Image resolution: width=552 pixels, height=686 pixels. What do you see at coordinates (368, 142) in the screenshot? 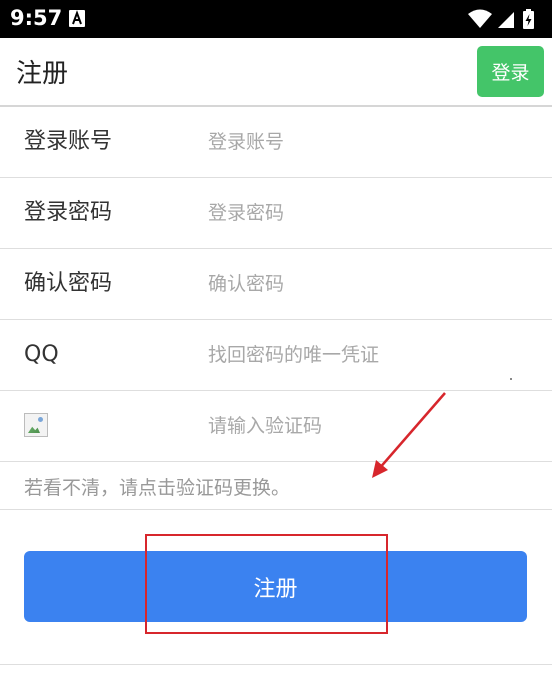
I see `account-input` at bounding box center [368, 142].